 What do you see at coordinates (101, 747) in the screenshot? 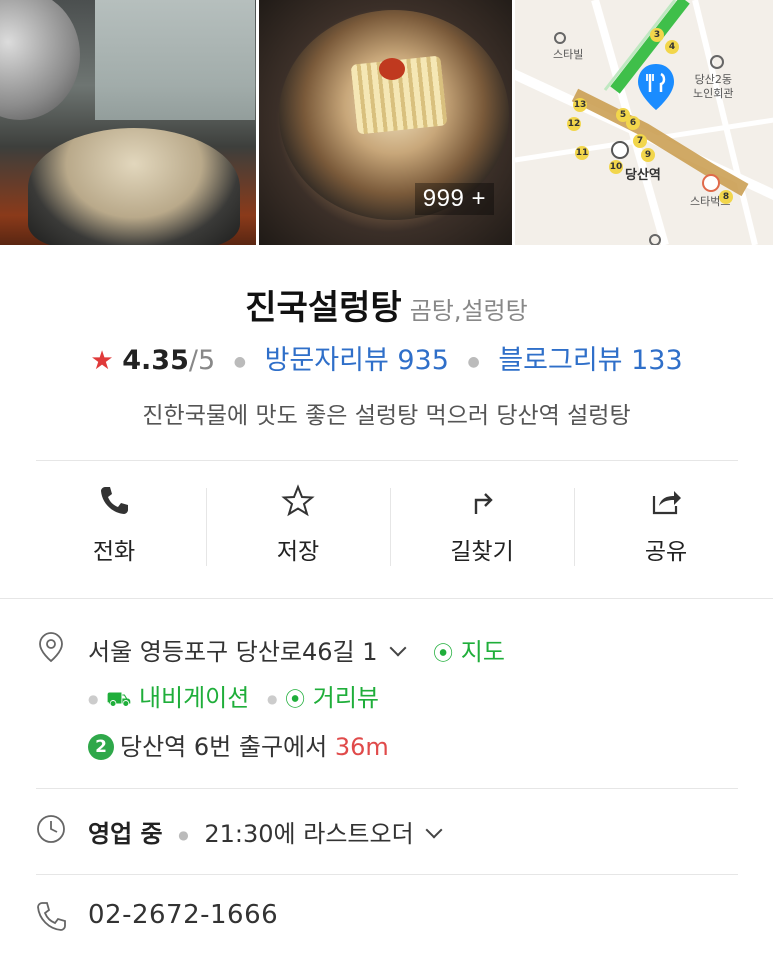
I see `subway-line-badge: 2` at bounding box center [101, 747].